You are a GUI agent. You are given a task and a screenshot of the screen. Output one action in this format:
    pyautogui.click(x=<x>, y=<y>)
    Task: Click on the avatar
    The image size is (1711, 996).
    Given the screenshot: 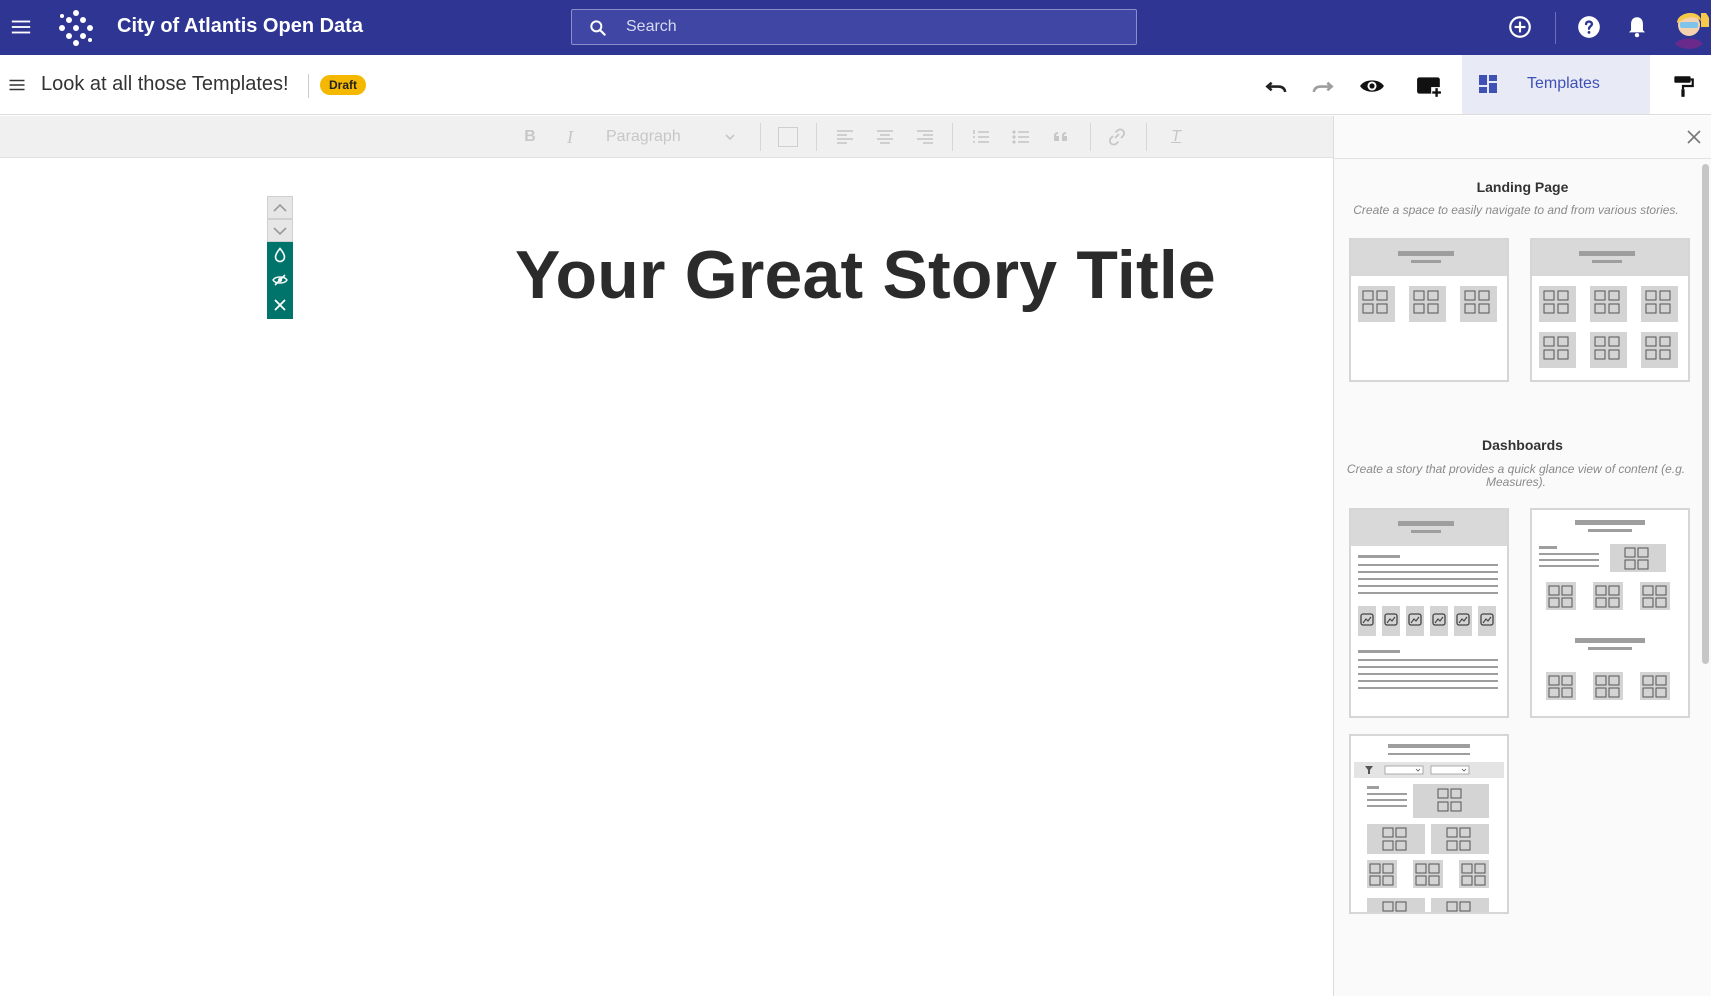 What is the action you would take?
    pyautogui.click(x=1689, y=27)
    